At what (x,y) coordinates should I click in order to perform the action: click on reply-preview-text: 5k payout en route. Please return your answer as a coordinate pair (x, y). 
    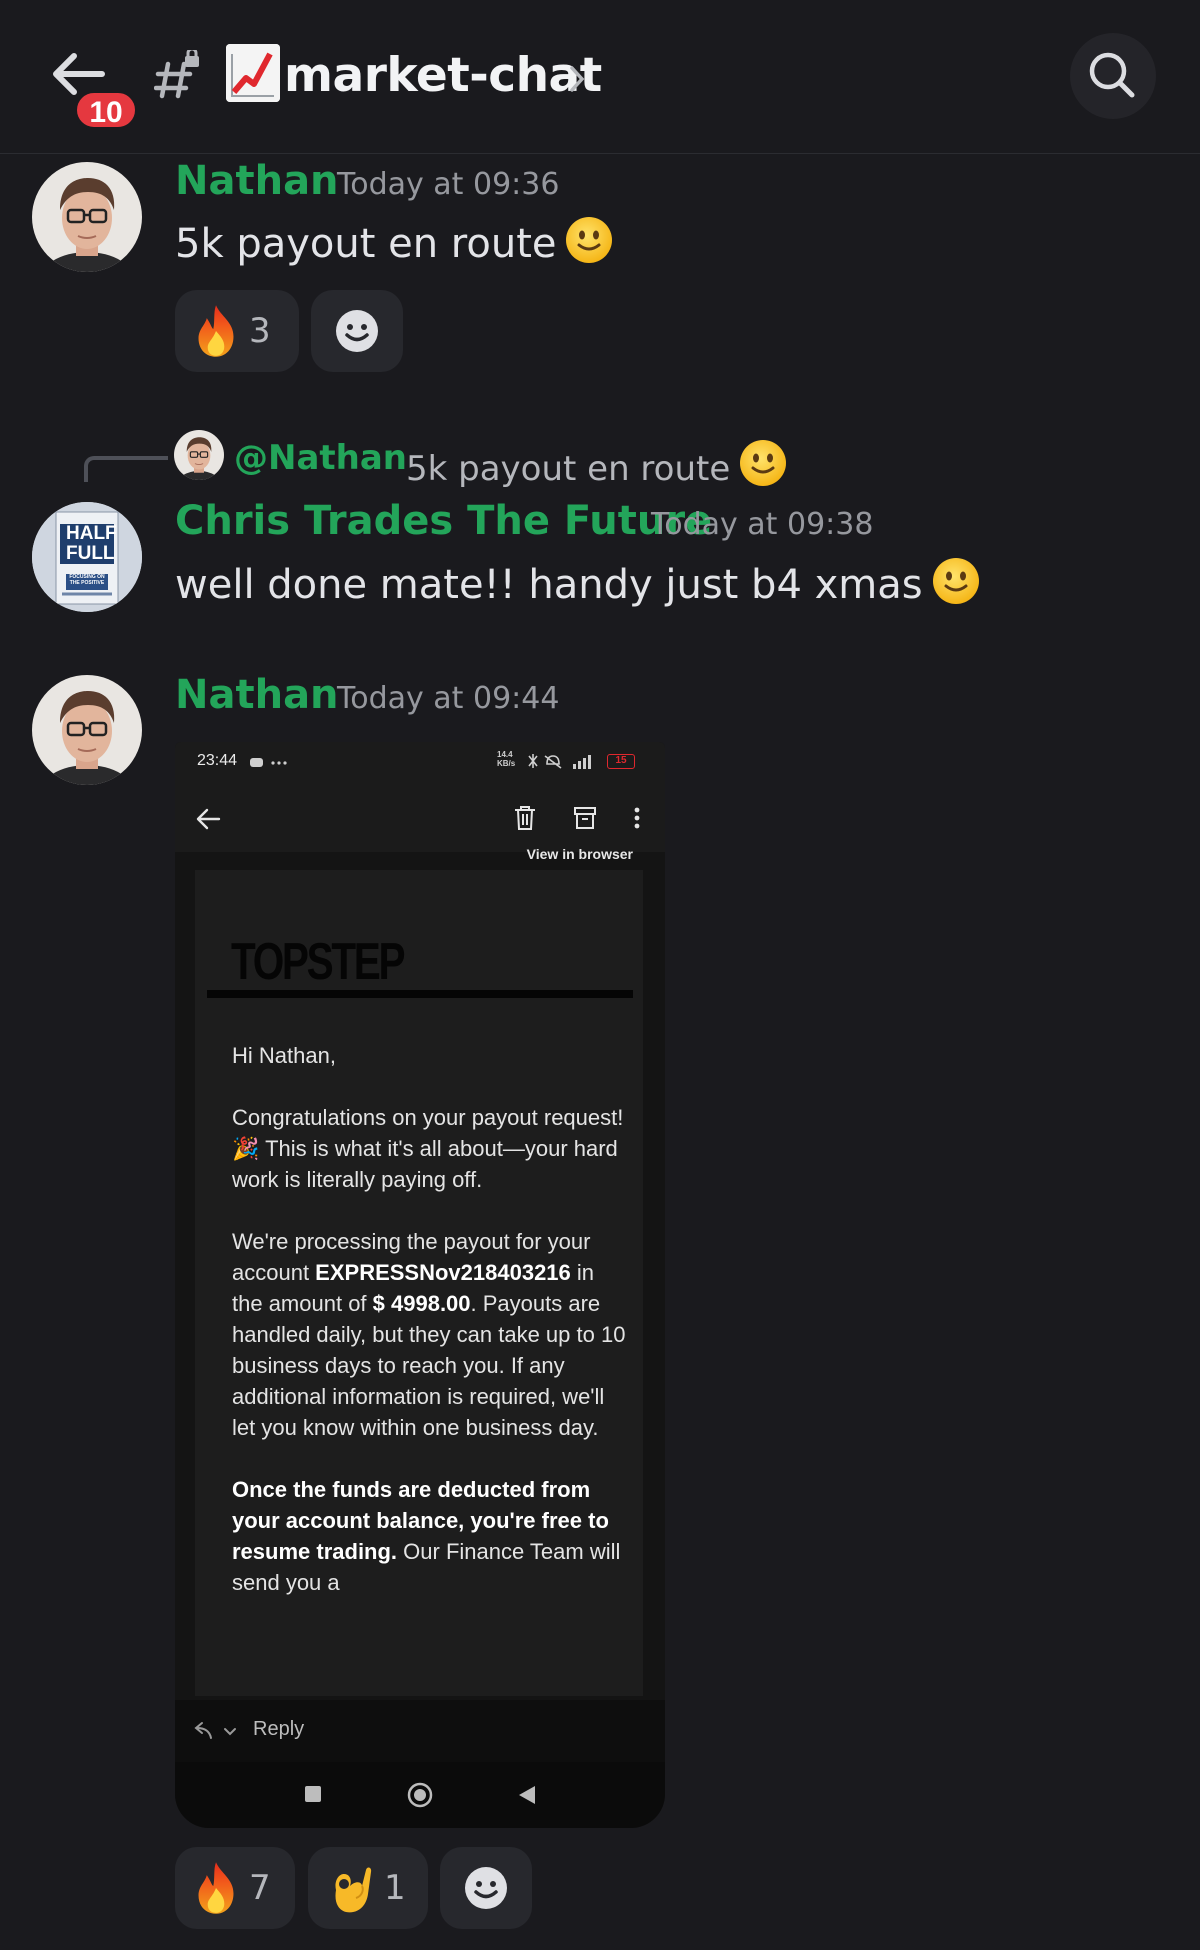
    Looking at the image, I should click on (568, 469).